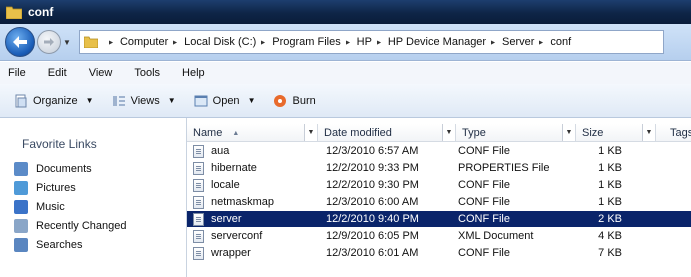  Describe the element at coordinates (437, 42) in the screenshot. I see `breadcrumb-label: HP Device Manager` at that location.